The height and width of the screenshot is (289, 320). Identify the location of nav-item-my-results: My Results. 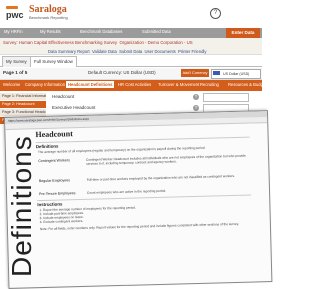
(50, 31).